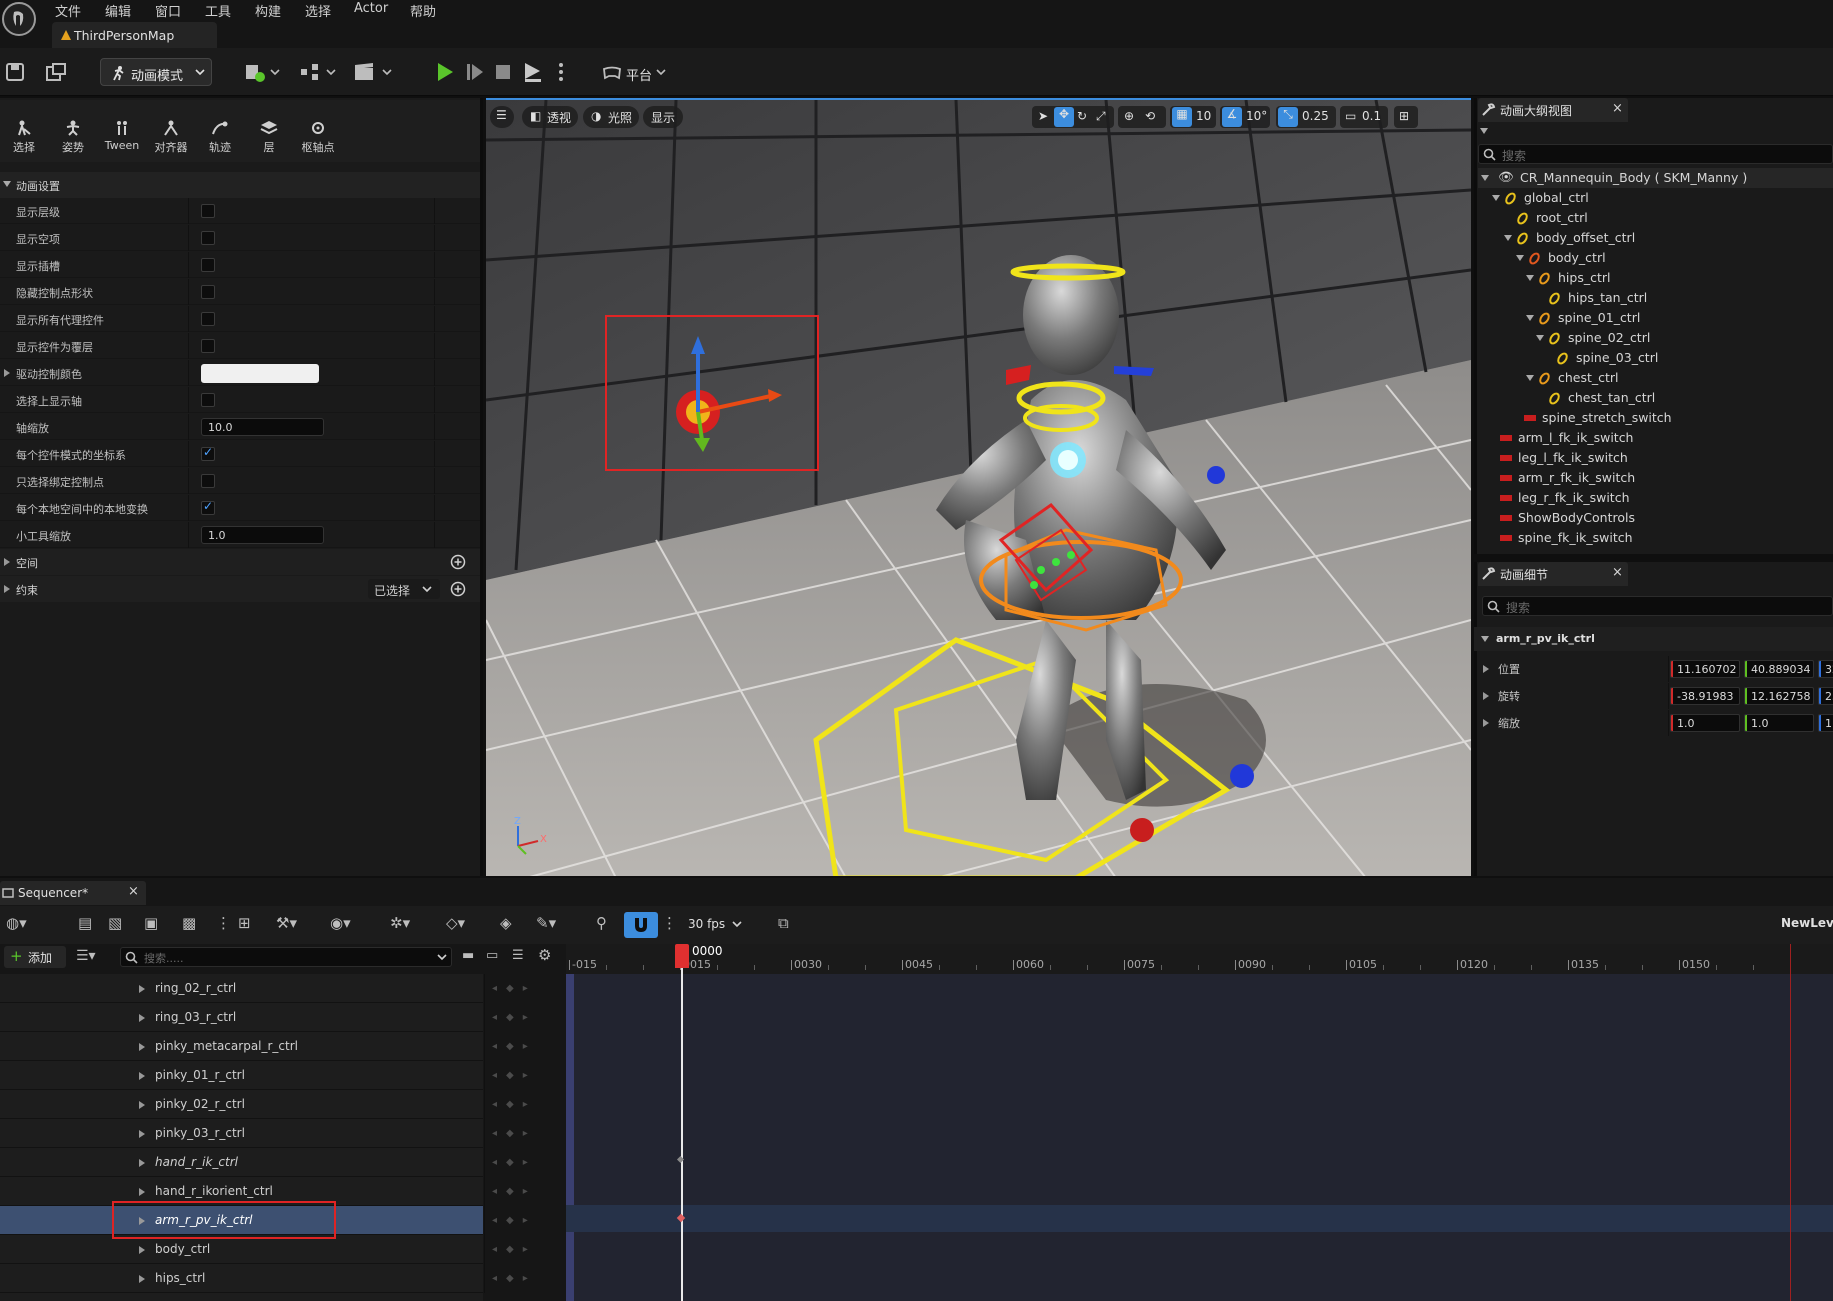  I want to click on save-icon, so click(15, 72).